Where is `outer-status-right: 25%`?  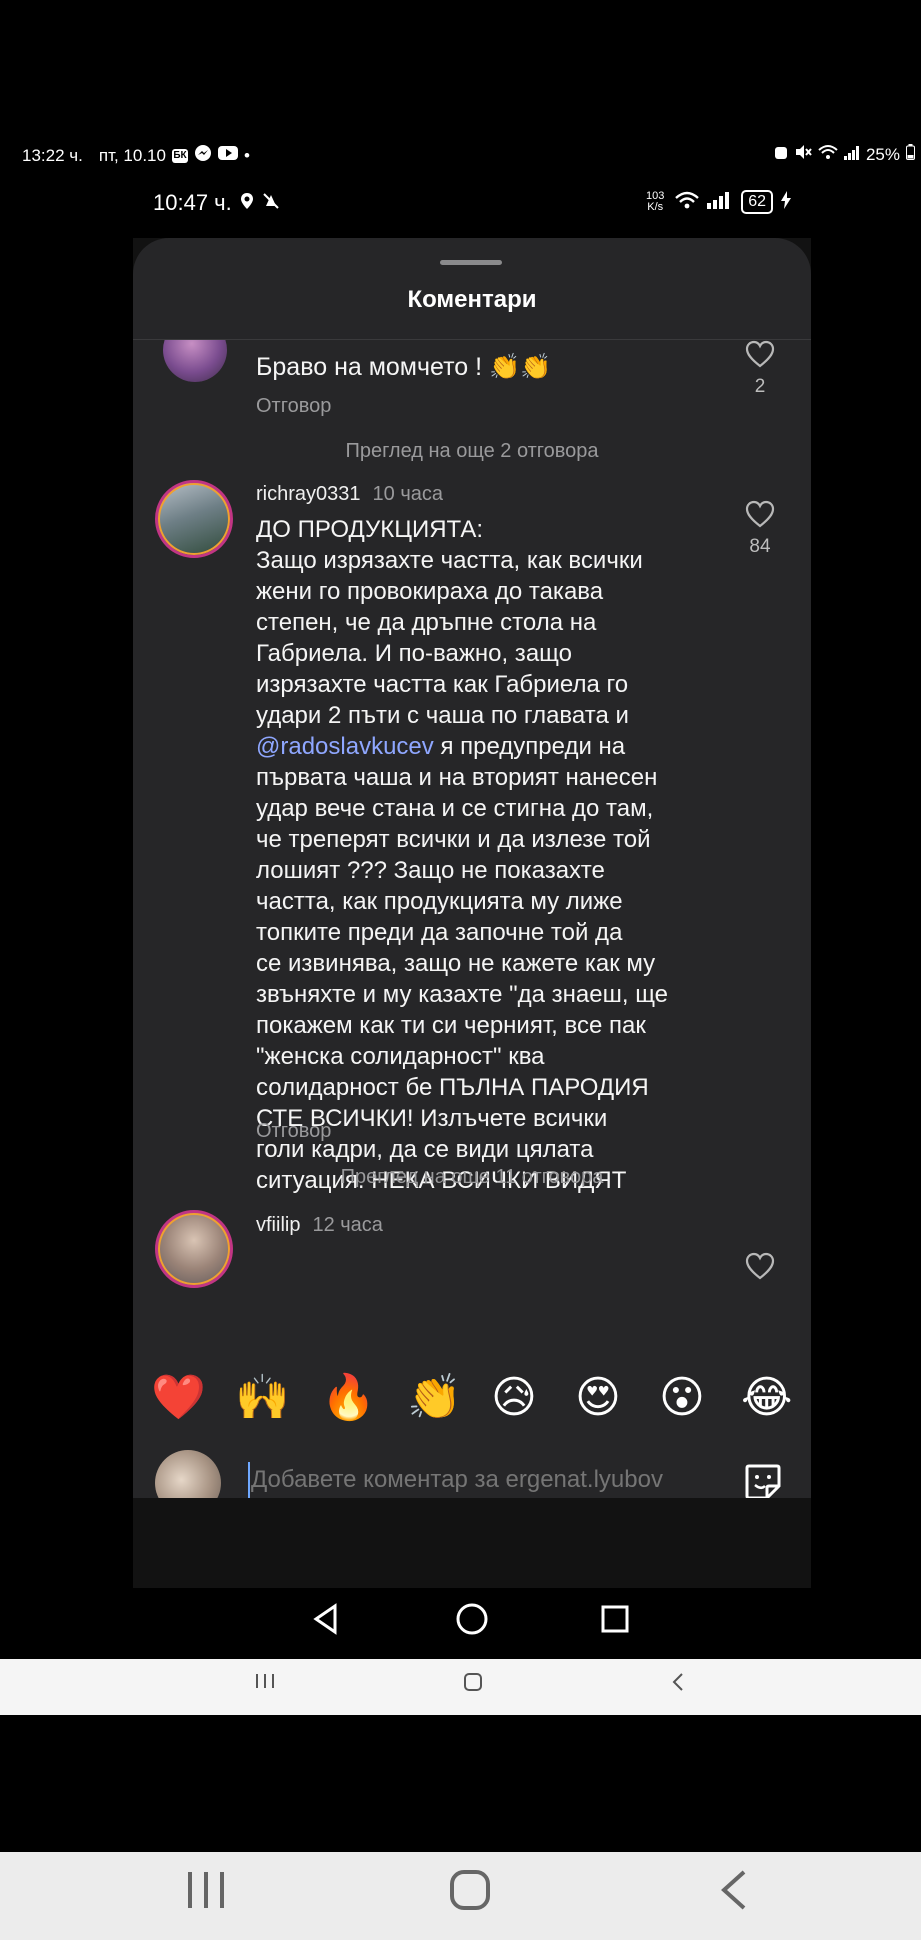
outer-status-right: 25% is located at coordinates (844, 154).